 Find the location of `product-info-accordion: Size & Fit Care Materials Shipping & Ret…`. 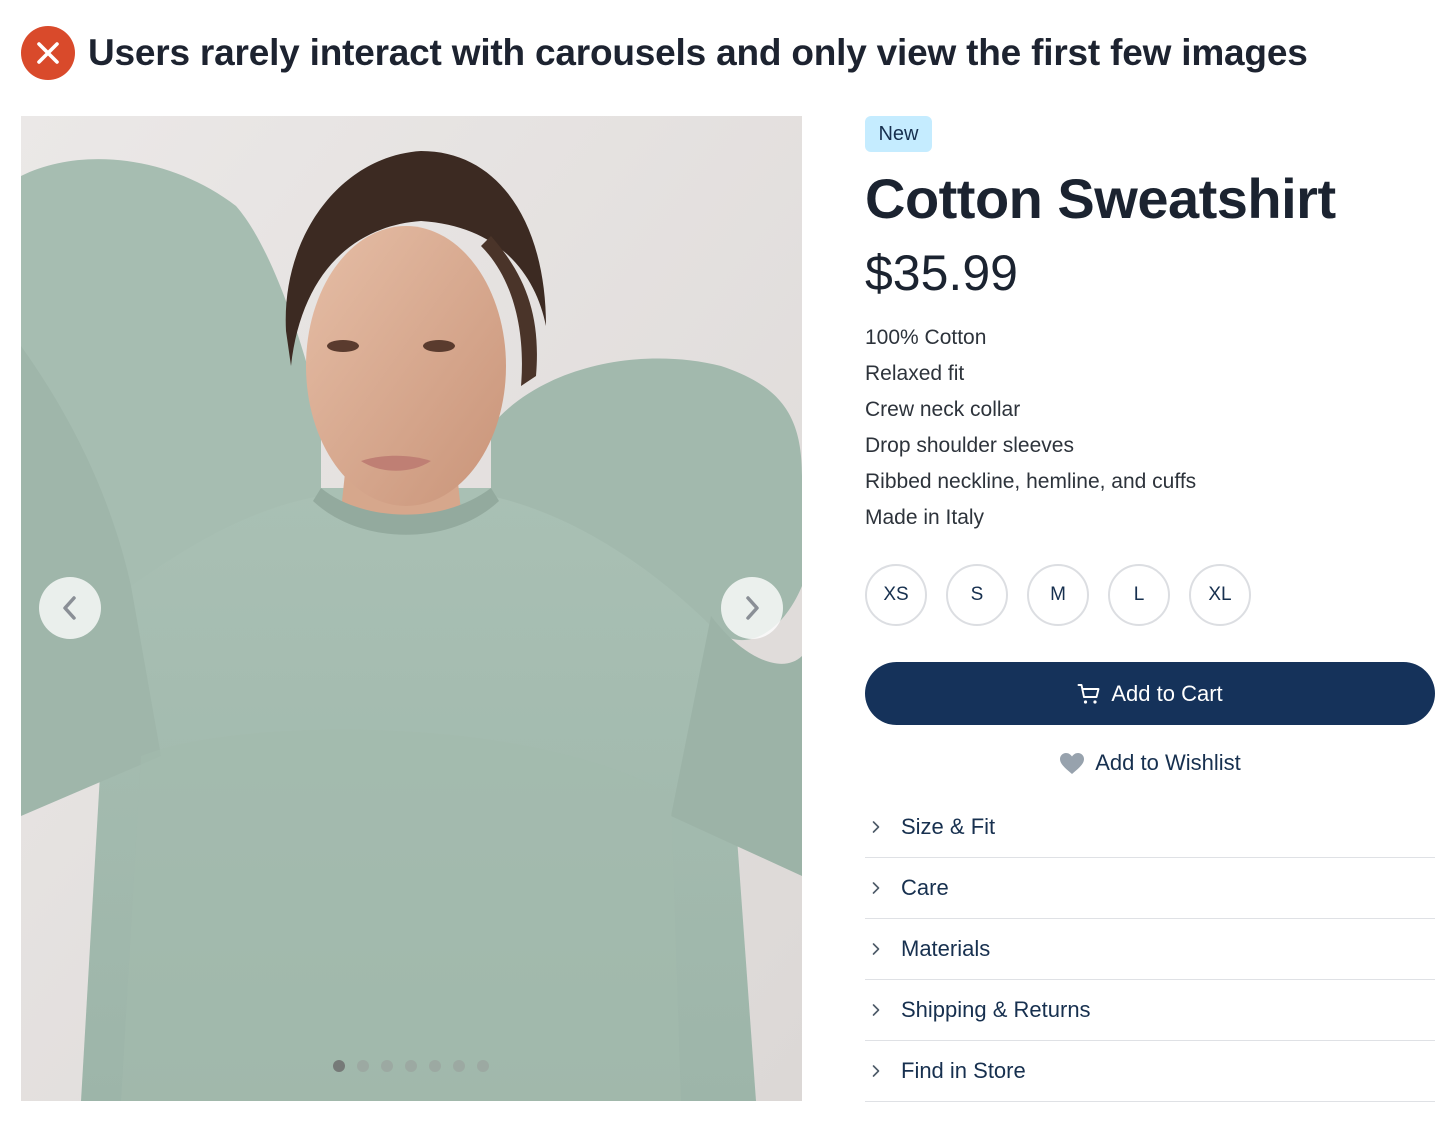

product-info-accordion: Size & Fit Care Materials Shipping & Ret… is located at coordinates (1150, 949).